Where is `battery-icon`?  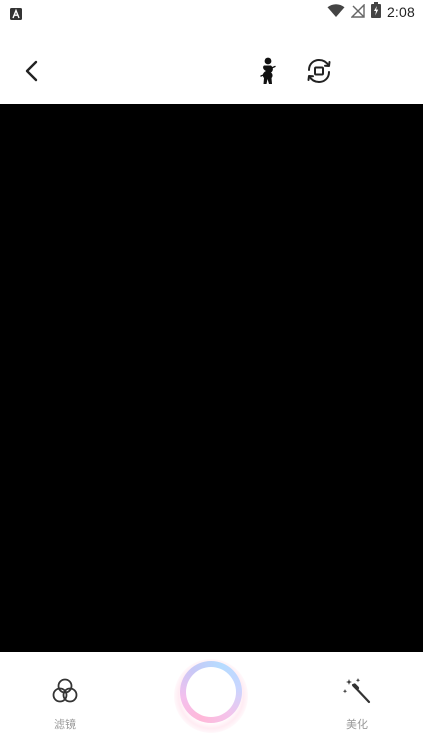
battery-icon is located at coordinates (375, 12).